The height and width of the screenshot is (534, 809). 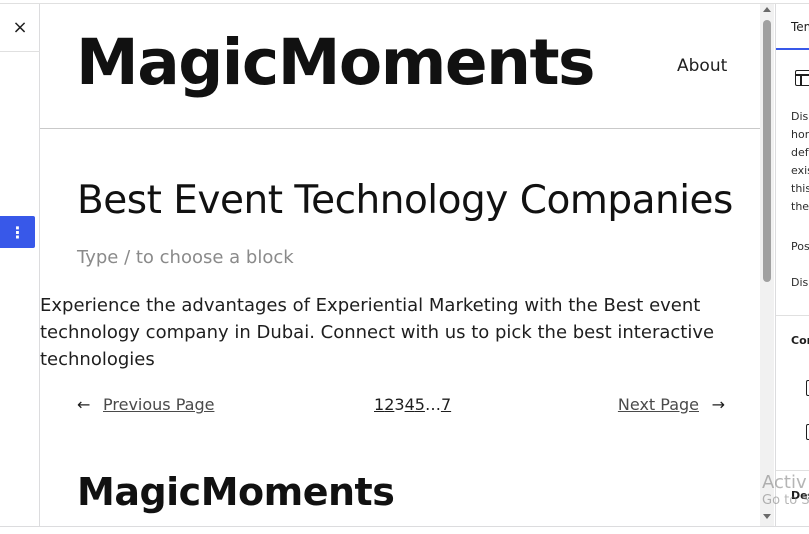 I want to click on page-number-5: 5, so click(x=420, y=404).